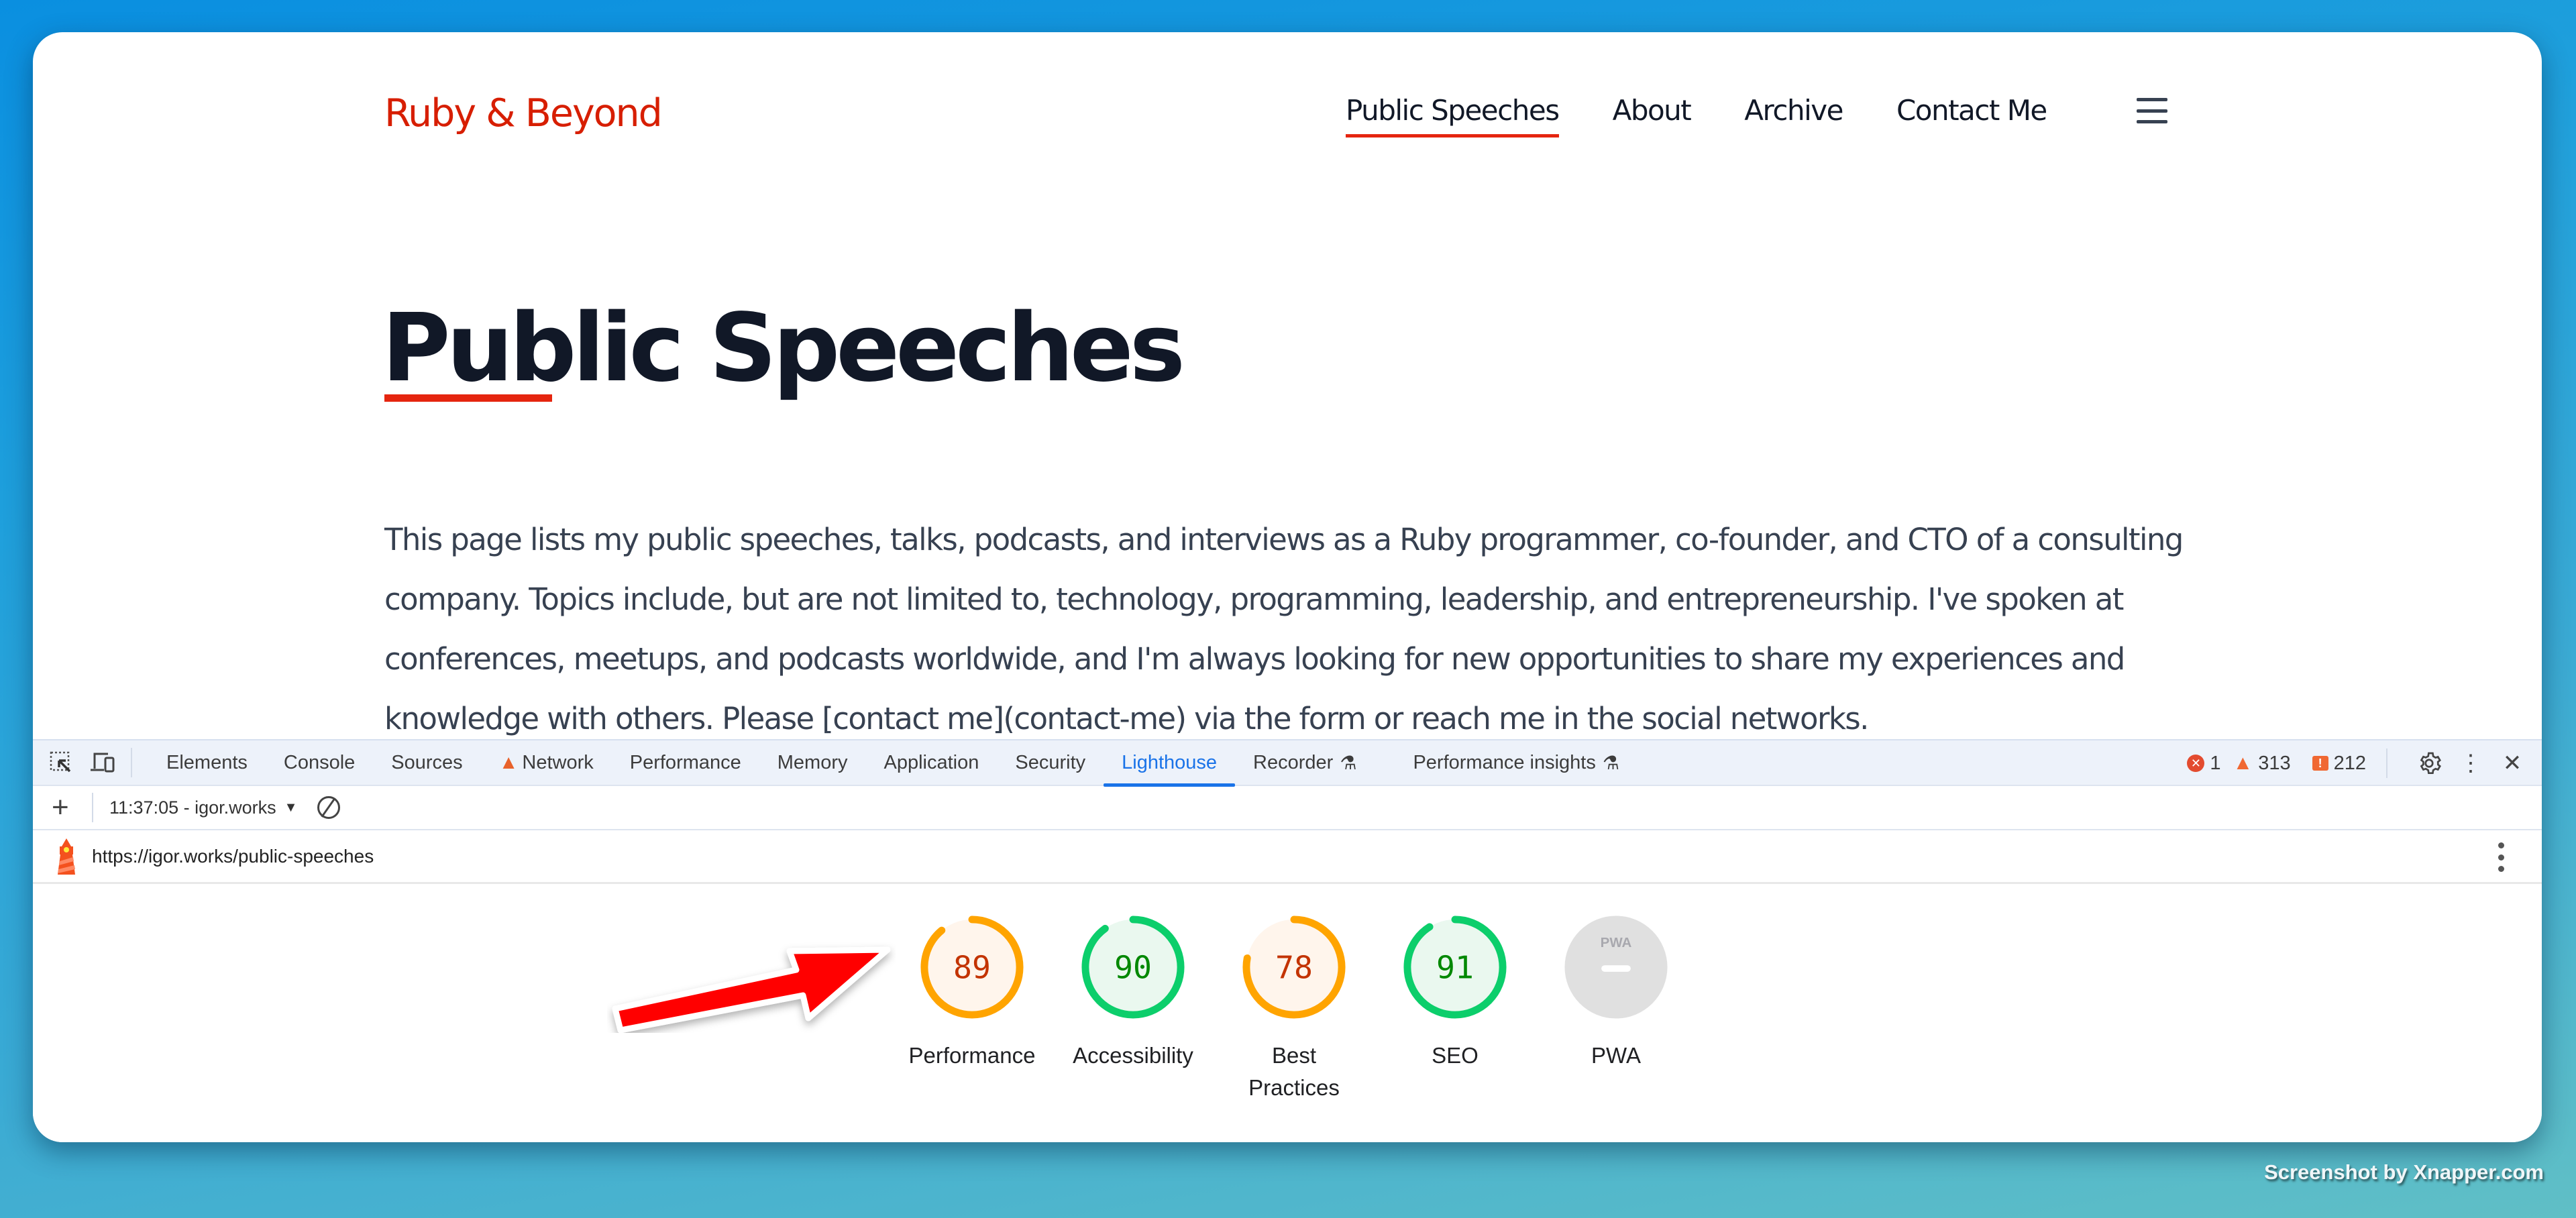  Describe the element at coordinates (1616, 942) in the screenshot. I see `pwa-badge-text: PWA` at that location.